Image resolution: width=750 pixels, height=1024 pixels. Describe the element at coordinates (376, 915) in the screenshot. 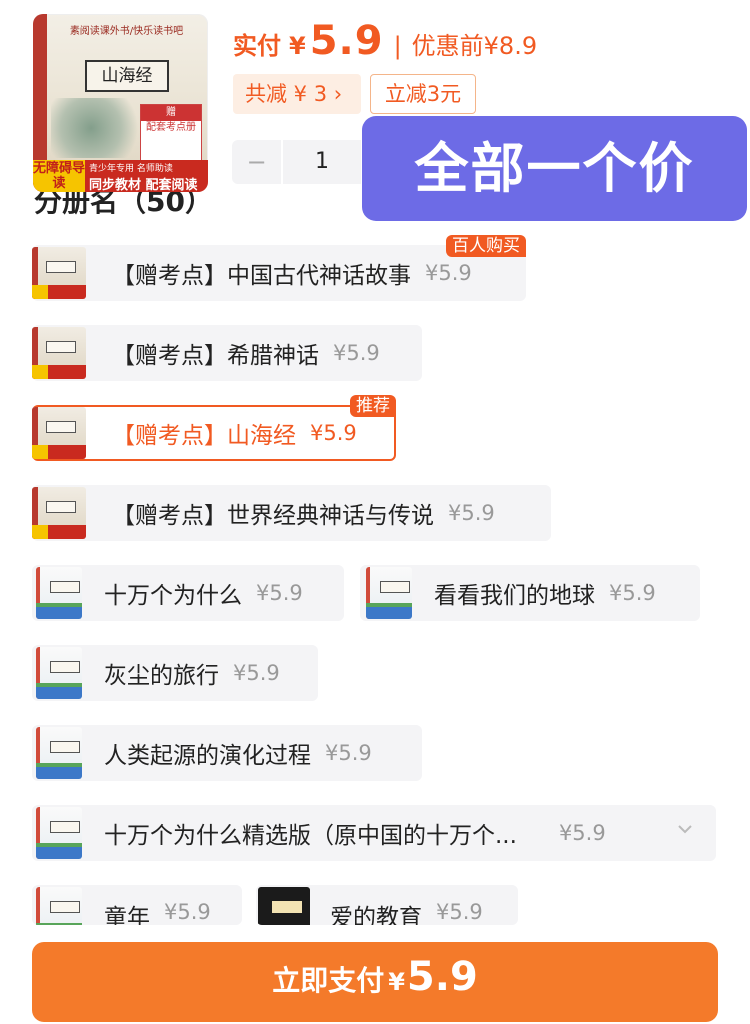

I see `option-label: 爱的教育` at that location.